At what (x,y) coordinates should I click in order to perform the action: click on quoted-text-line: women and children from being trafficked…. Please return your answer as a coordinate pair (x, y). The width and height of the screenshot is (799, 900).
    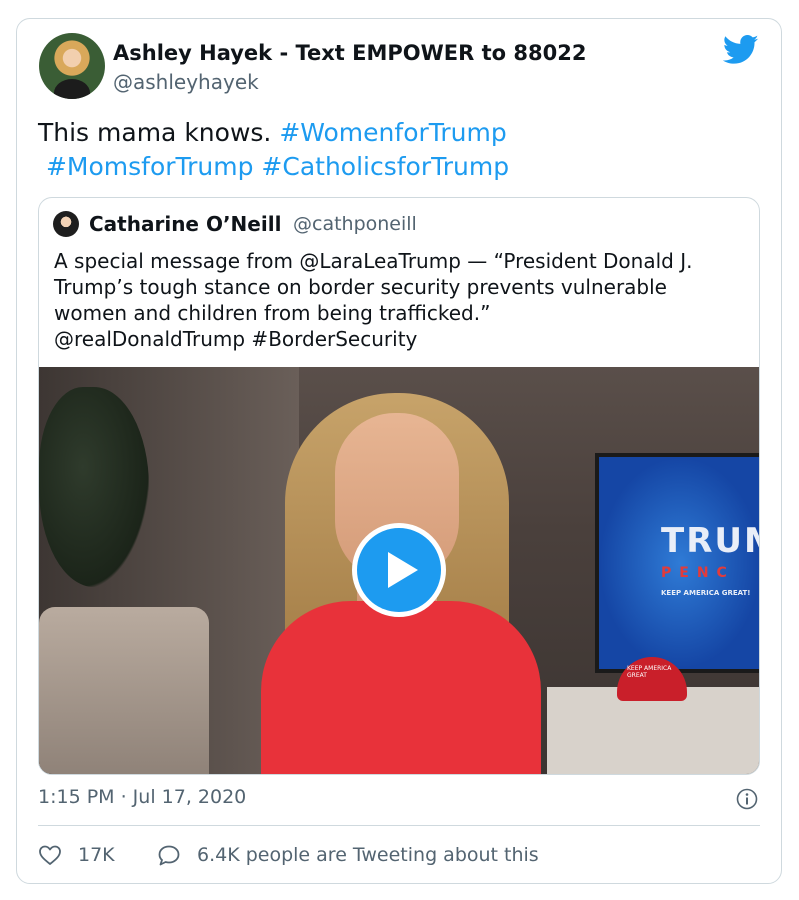
    Looking at the image, I should click on (272, 313).